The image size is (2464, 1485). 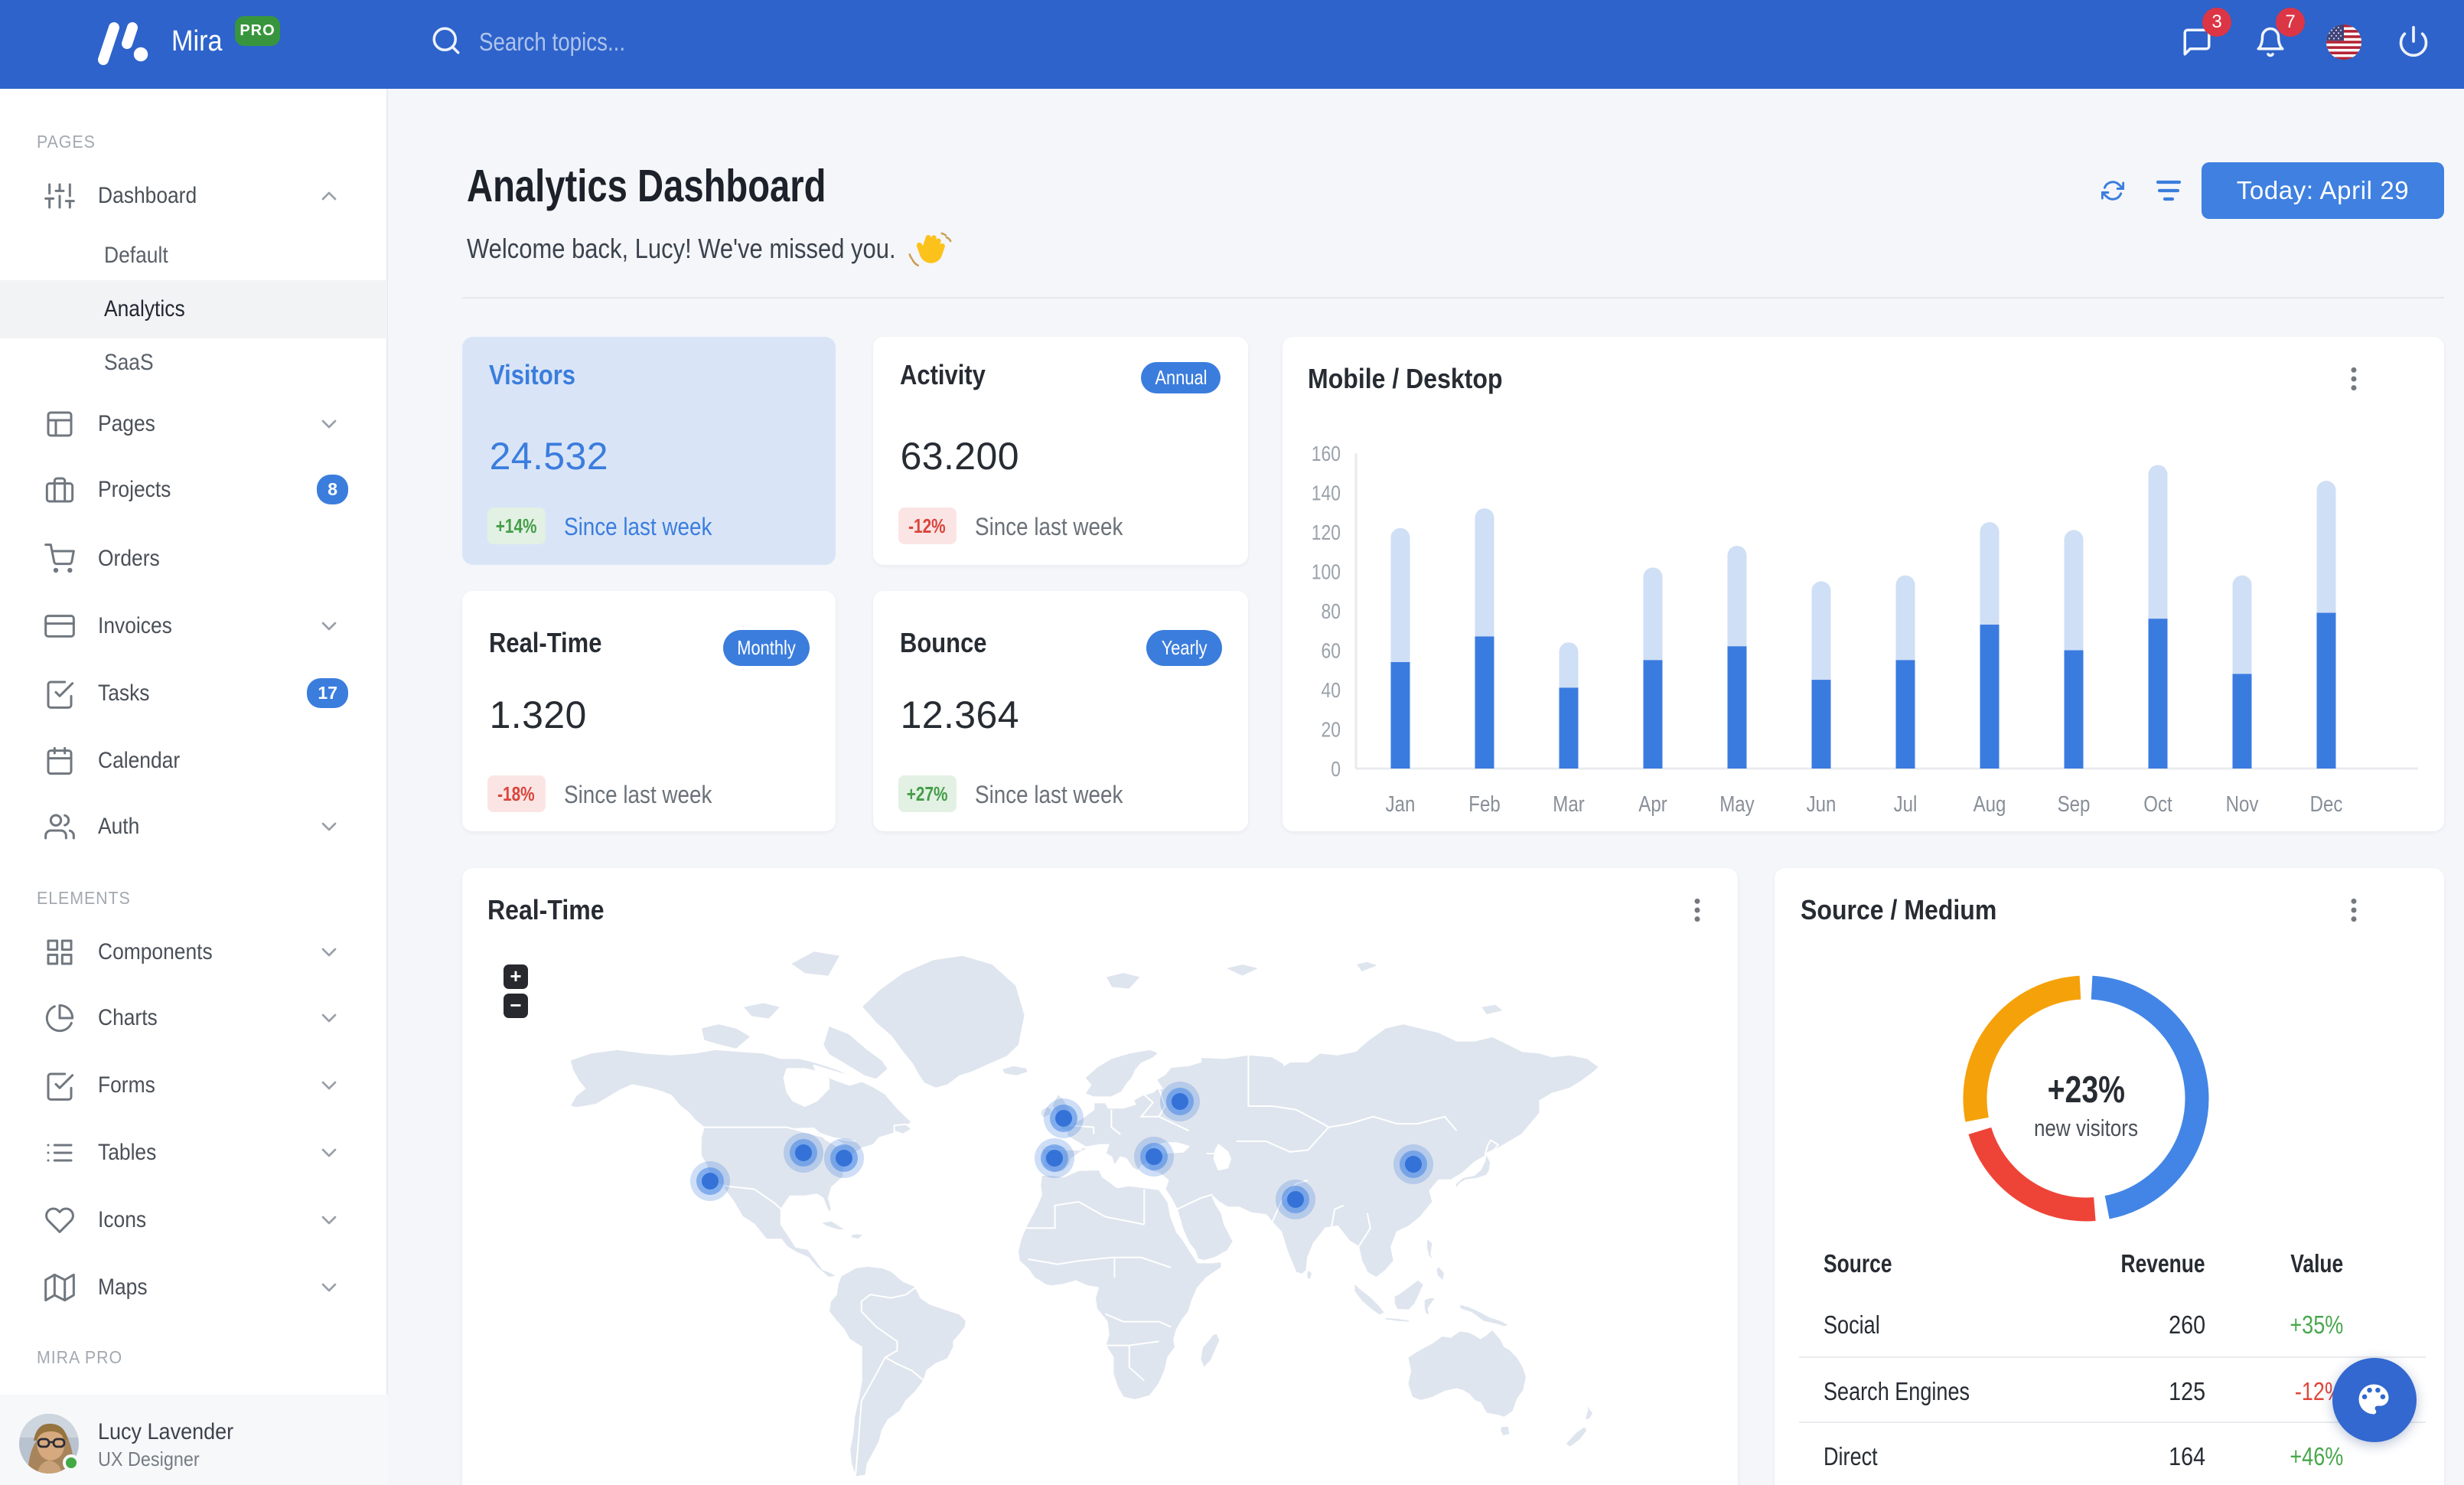 I want to click on svg-text: Feb, so click(x=1484, y=804).